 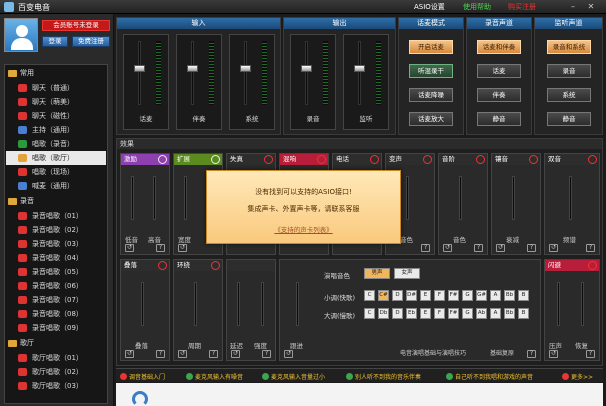 What do you see at coordinates (56, 102) in the screenshot?
I see `preset-item: 聊天（萌美）` at bounding box center [56, 102].